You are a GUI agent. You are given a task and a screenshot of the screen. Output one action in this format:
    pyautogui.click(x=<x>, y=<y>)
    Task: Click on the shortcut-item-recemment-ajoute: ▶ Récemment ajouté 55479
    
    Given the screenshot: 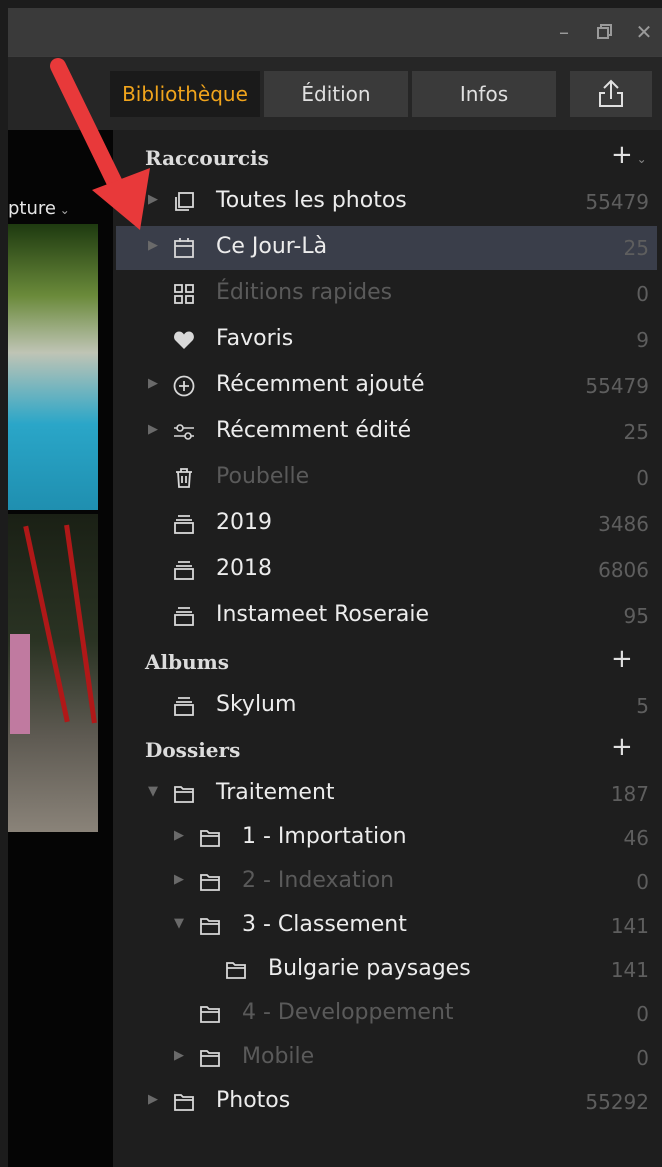 What is the action you would take?
    pyautogui.click(x=386, y=386)
    